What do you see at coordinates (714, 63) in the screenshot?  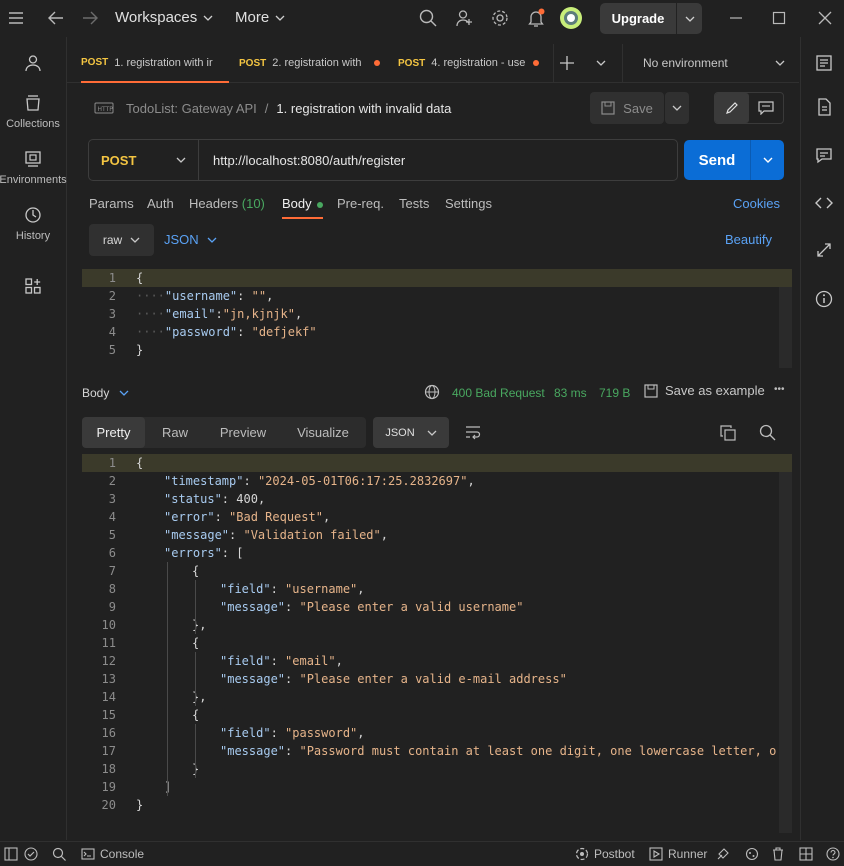 I see `environment-select: No environment` at bounding box center [714, 63].